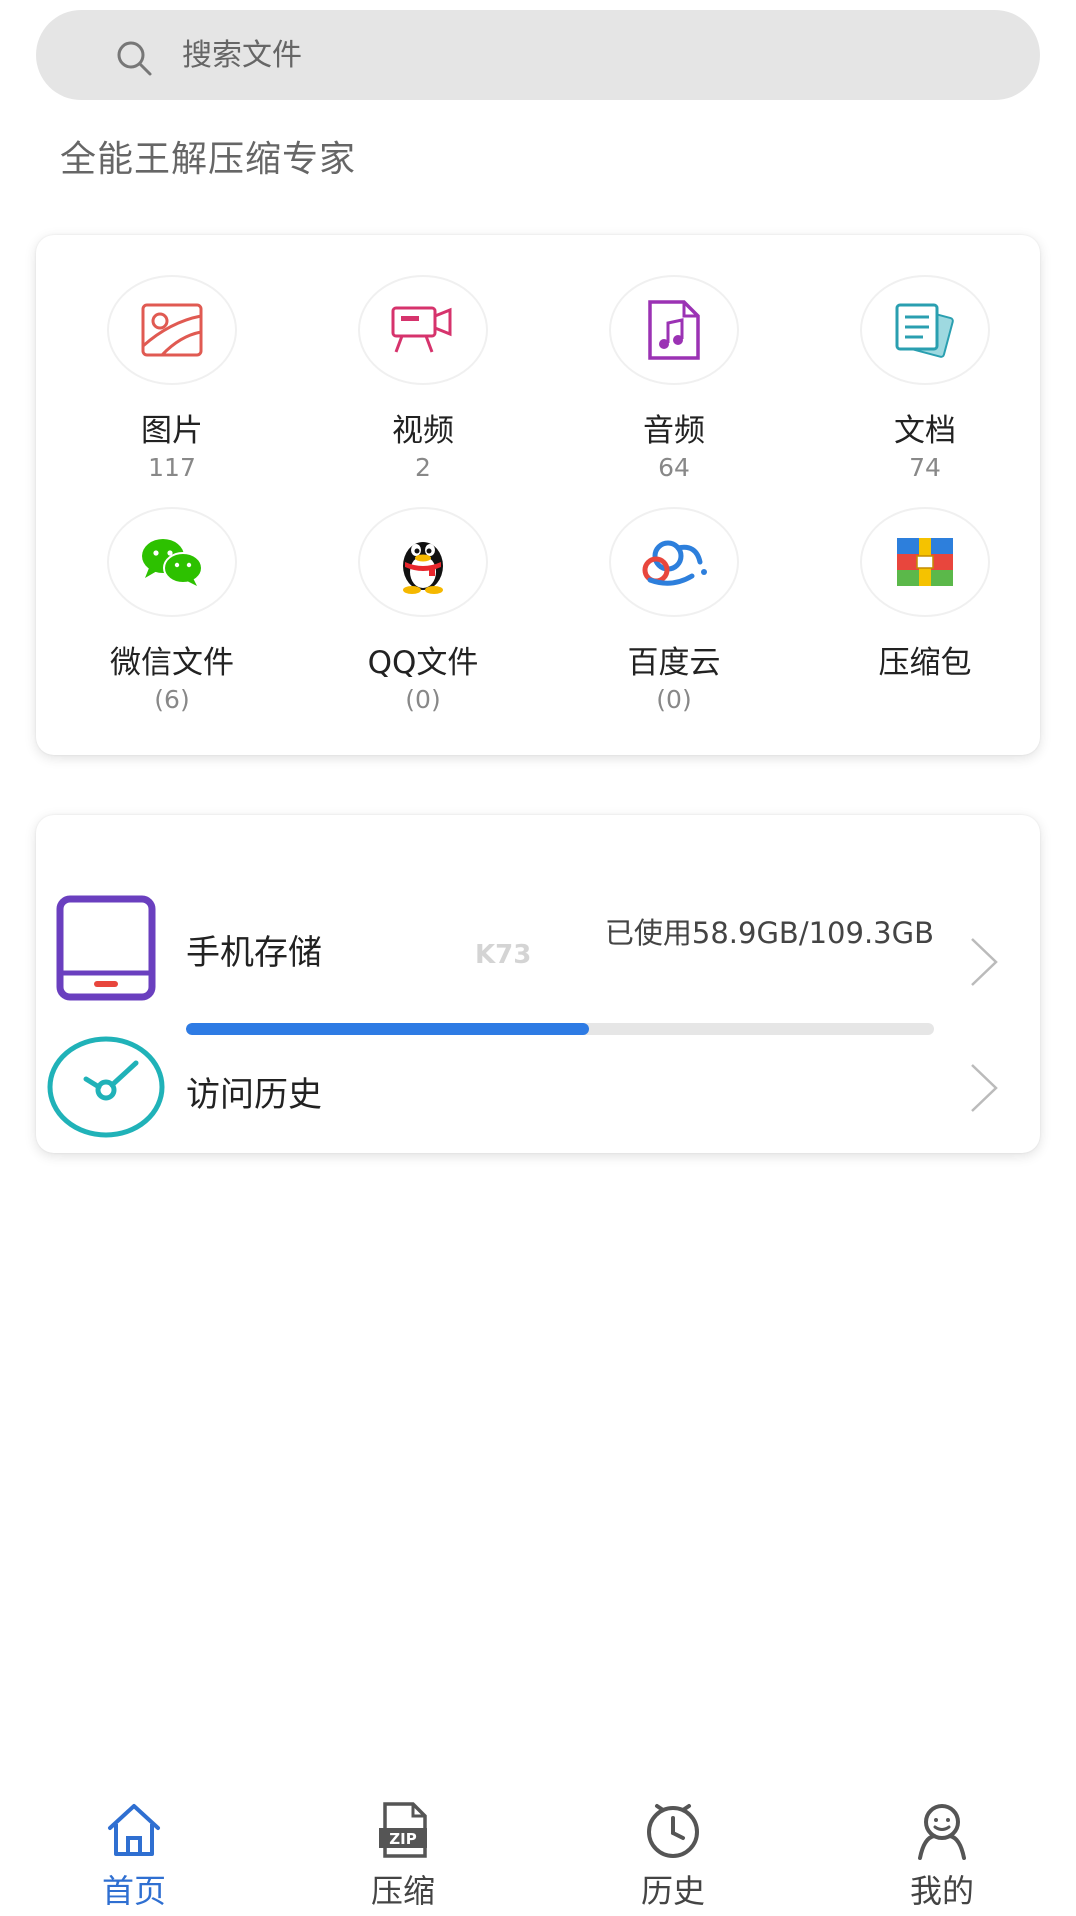  Describe the element at coordinates (674, 563) in the screenshot. I see `baidu-cloud-icon` at that location.